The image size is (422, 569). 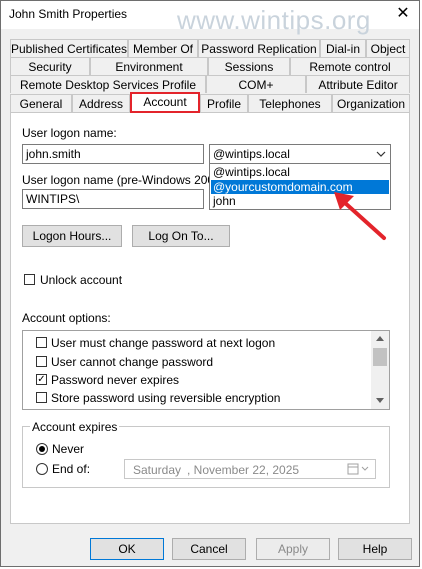 What do you see at coordinates (380, 339) in the screenshot?
I see `scroll-up-icon` at bounding box center [380, 339].